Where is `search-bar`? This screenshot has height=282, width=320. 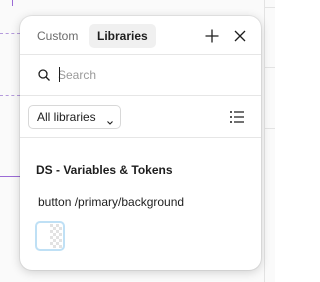
search-bar is located at coordinates (140, 75).